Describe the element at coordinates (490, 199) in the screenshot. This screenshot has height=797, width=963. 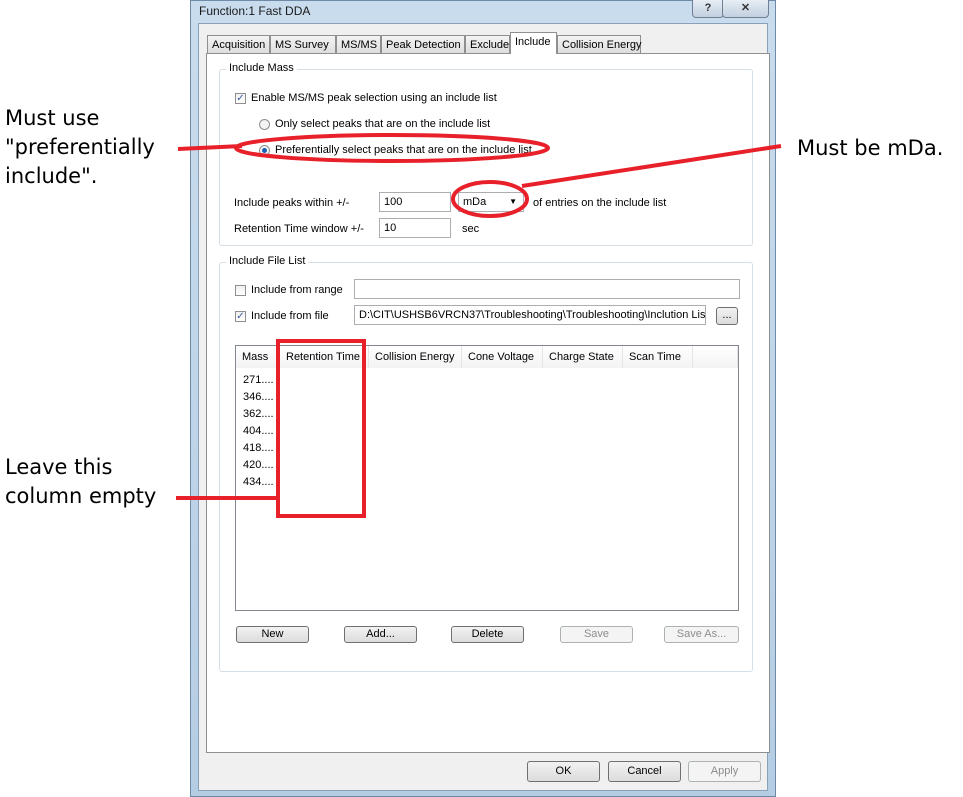
I see `annotation-ellipse-unit` at that location.